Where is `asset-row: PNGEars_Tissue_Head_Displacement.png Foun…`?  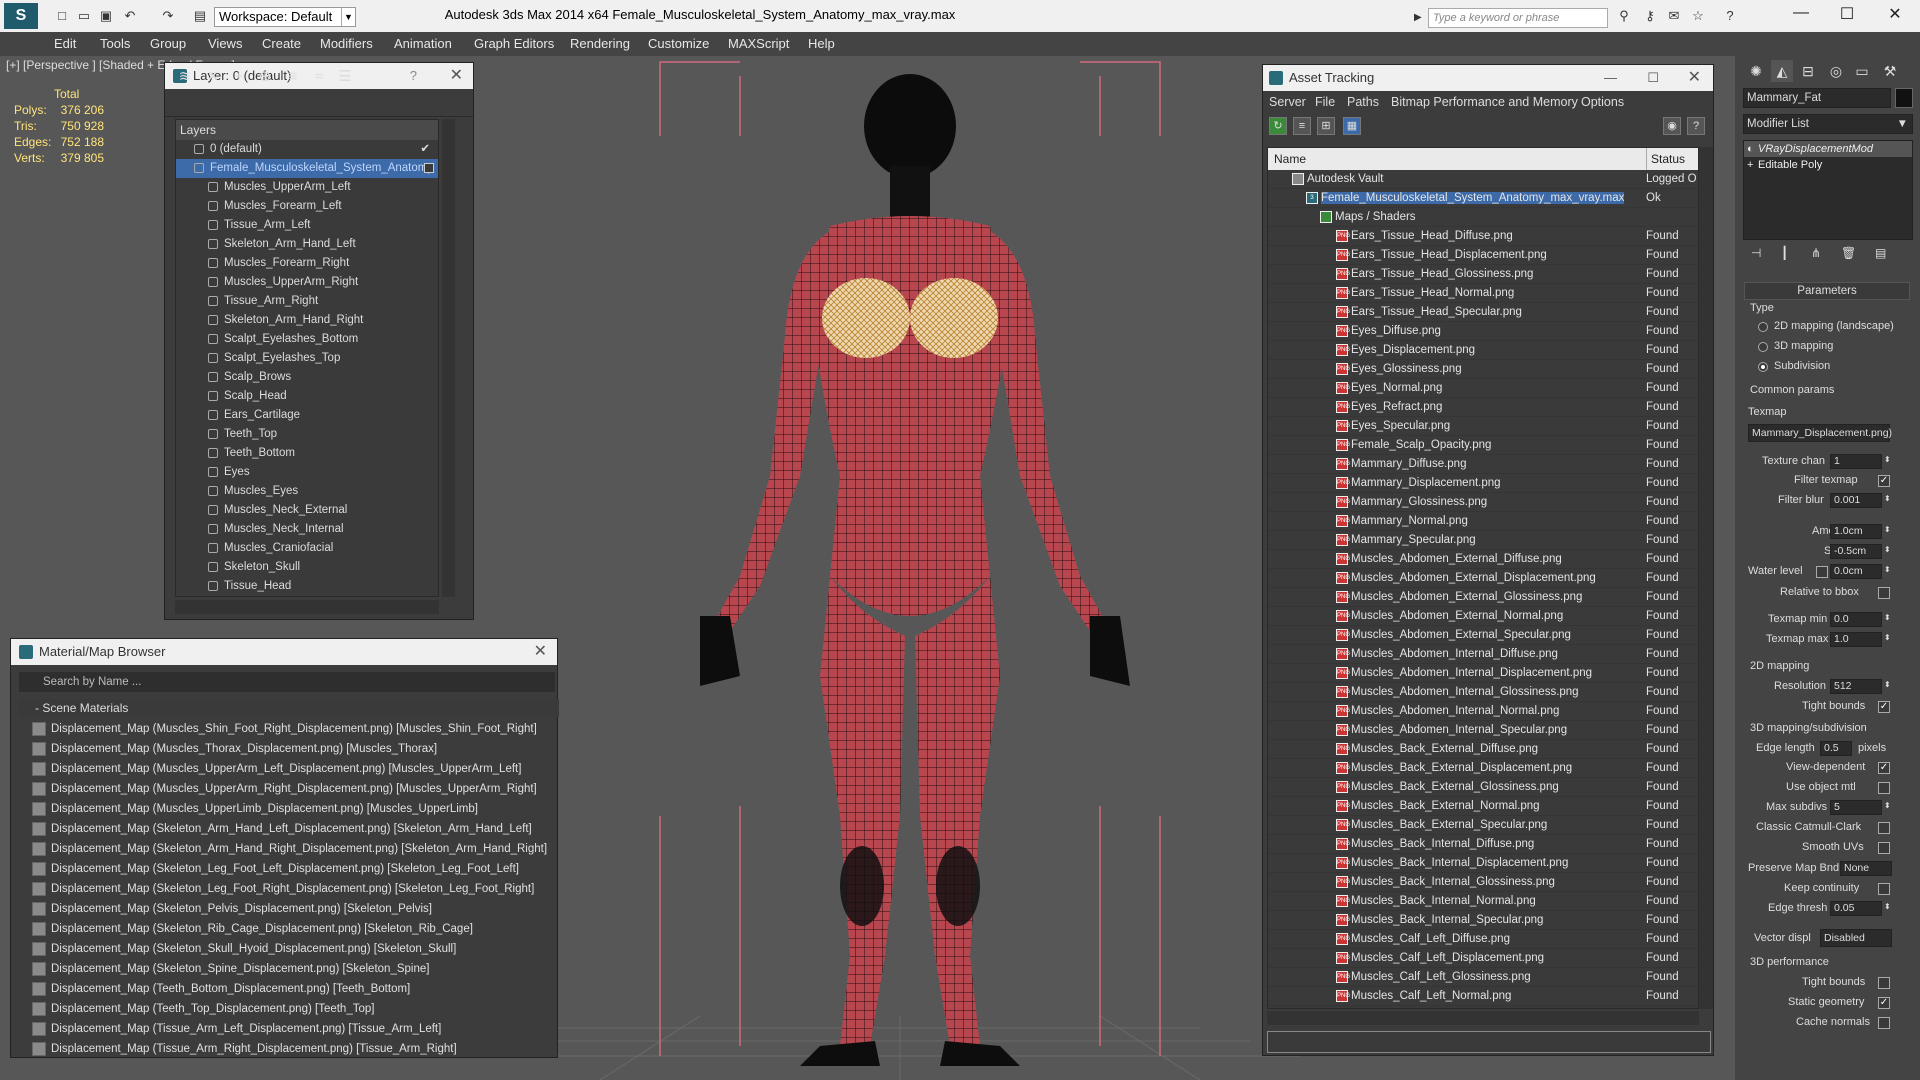 asset-row: PNGEars_Tissue_Head_Displacement.png Foun… is located at coordinates (1483, 255).